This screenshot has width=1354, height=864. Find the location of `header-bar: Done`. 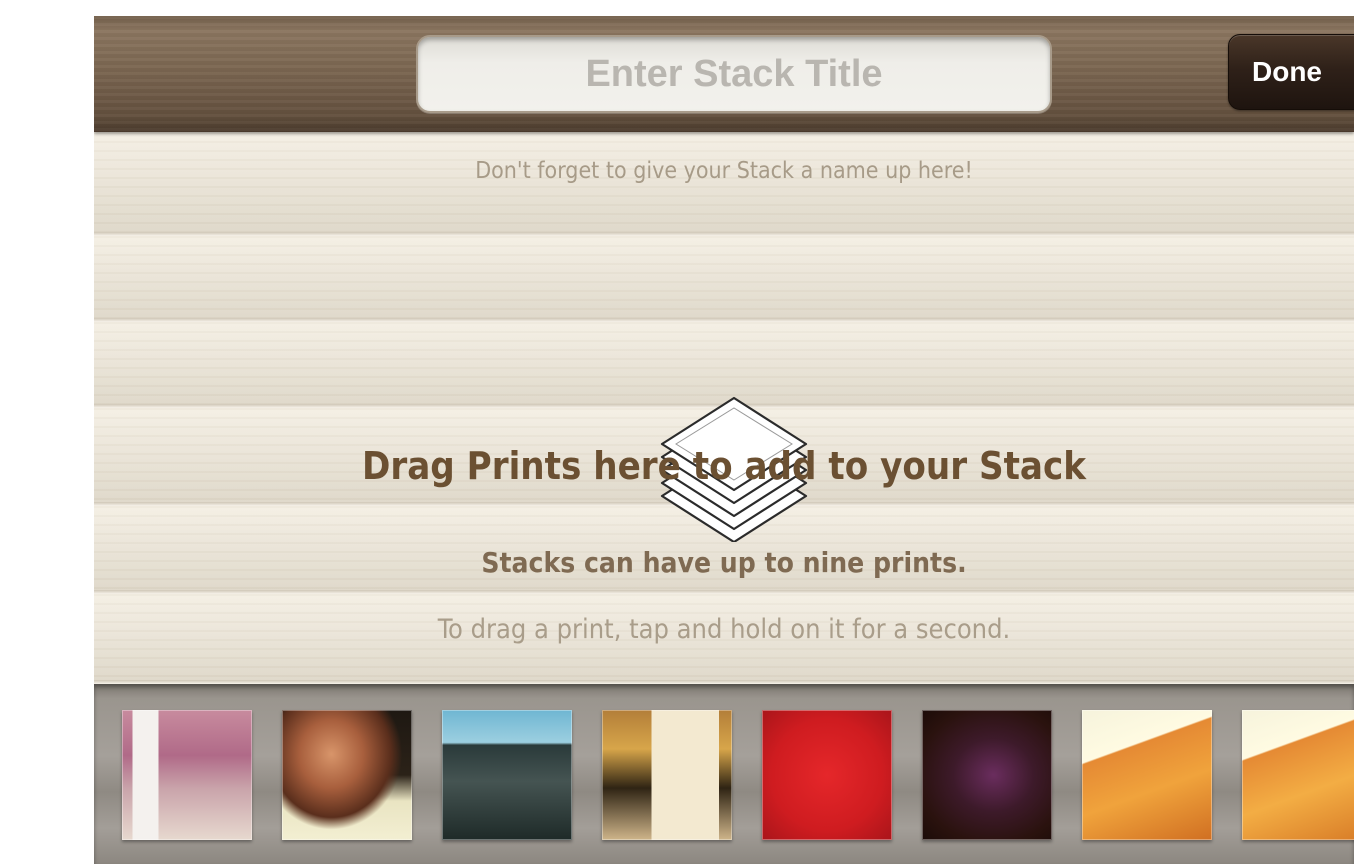

header-bar: Done is located at coordinates (724, 74).